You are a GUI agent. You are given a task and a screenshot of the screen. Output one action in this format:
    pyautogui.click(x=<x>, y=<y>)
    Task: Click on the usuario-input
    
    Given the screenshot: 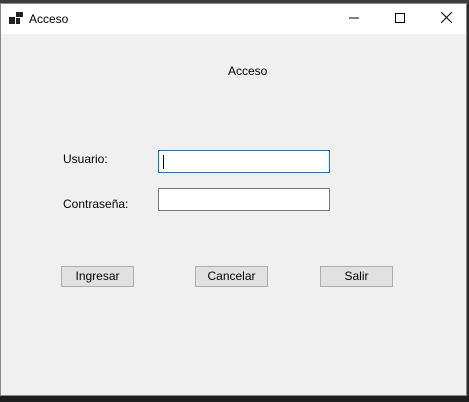 What is the action you would take?
    pyautogui.click(x=244, y=161)
    